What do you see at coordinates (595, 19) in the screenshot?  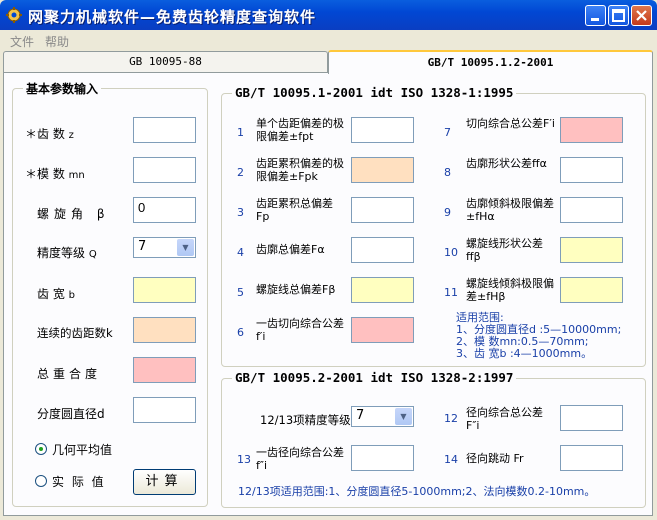 I see `minimize-icon` at bounding box center [595, 19].